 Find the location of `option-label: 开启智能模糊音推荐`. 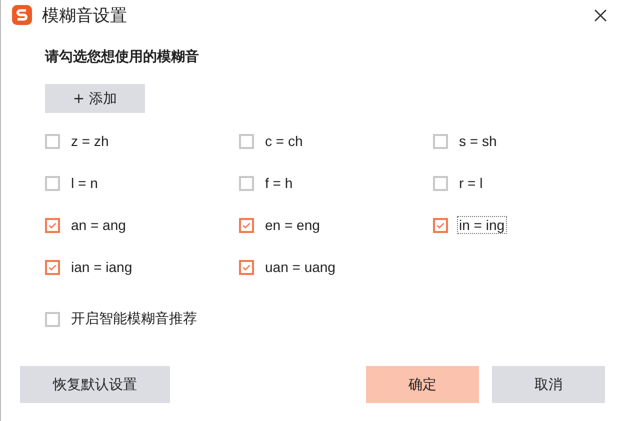

option-label: 开启智能模糊音推荐 is located at coordinates (134, 319).